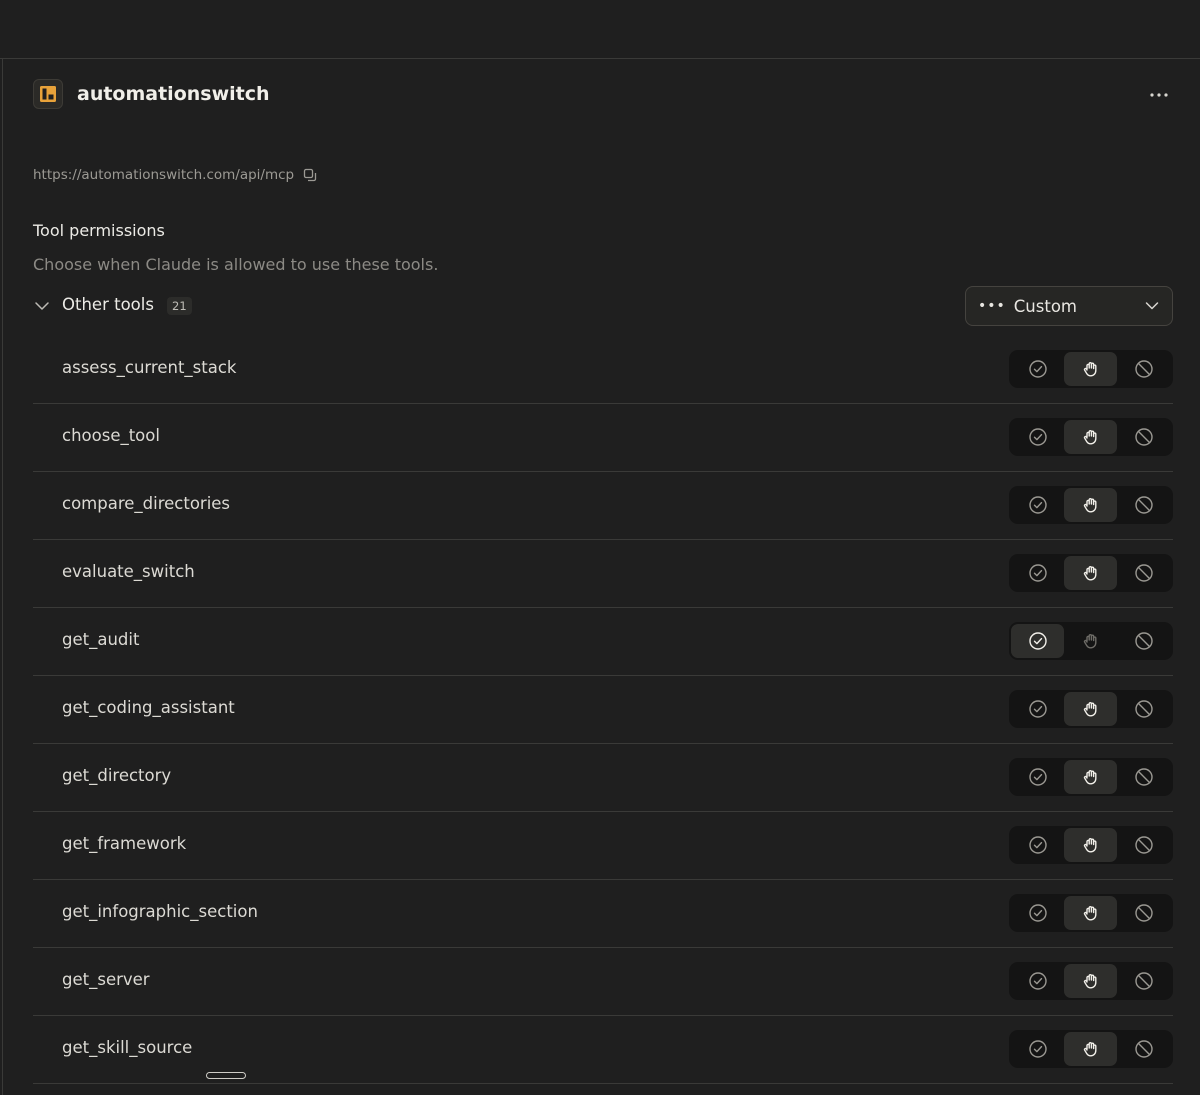 Image resolution: width=1200 pixels, height=1095 pixels. What do you see at coordinates (603, 982) in the screenshot?
I see `tool-row: get_server` at bounding box center [603, 982].